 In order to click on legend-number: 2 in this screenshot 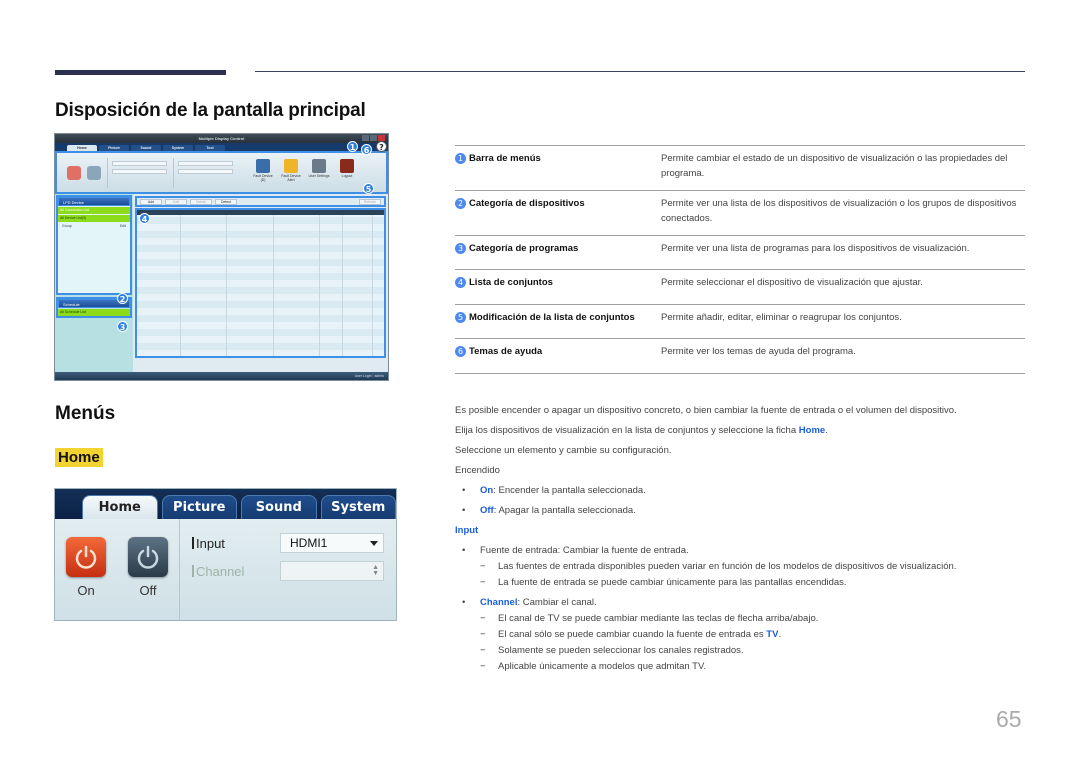, I will do `click(460, 203)`.